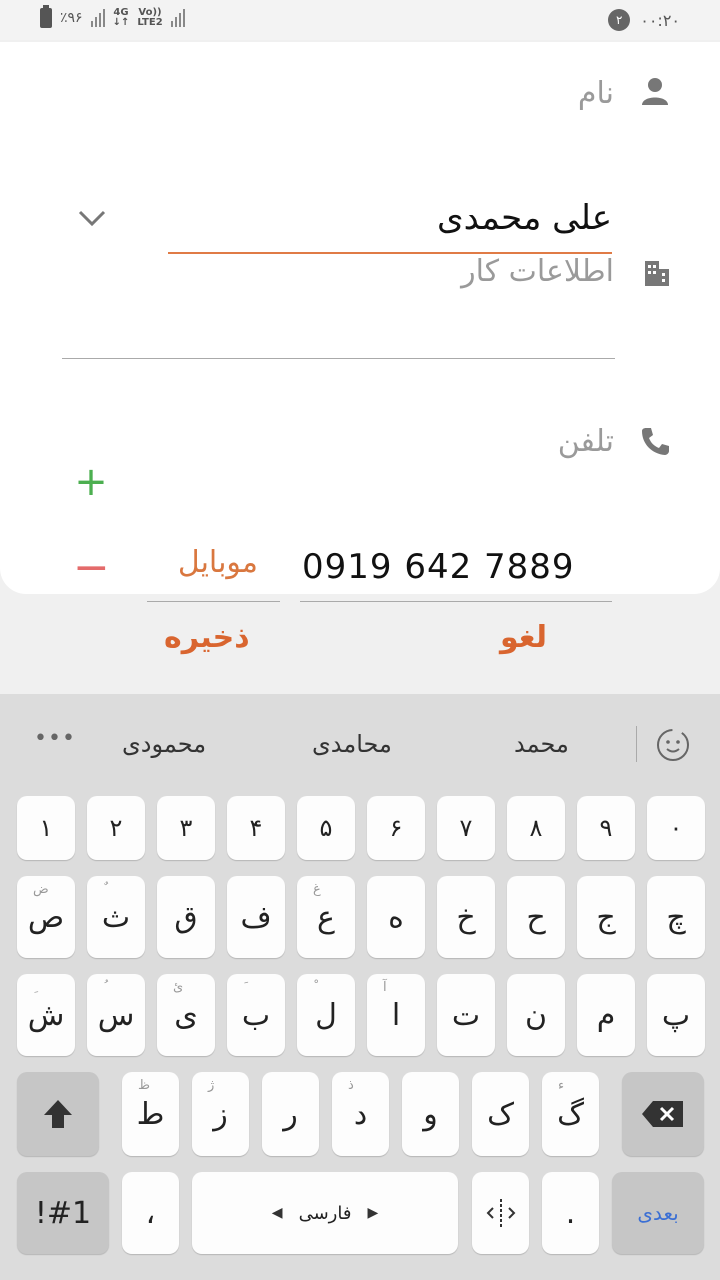  What do you see at coordinates (207, 637) in the screenshot?
I see `save-button: ذخیره` at bounding box center [207, 637].